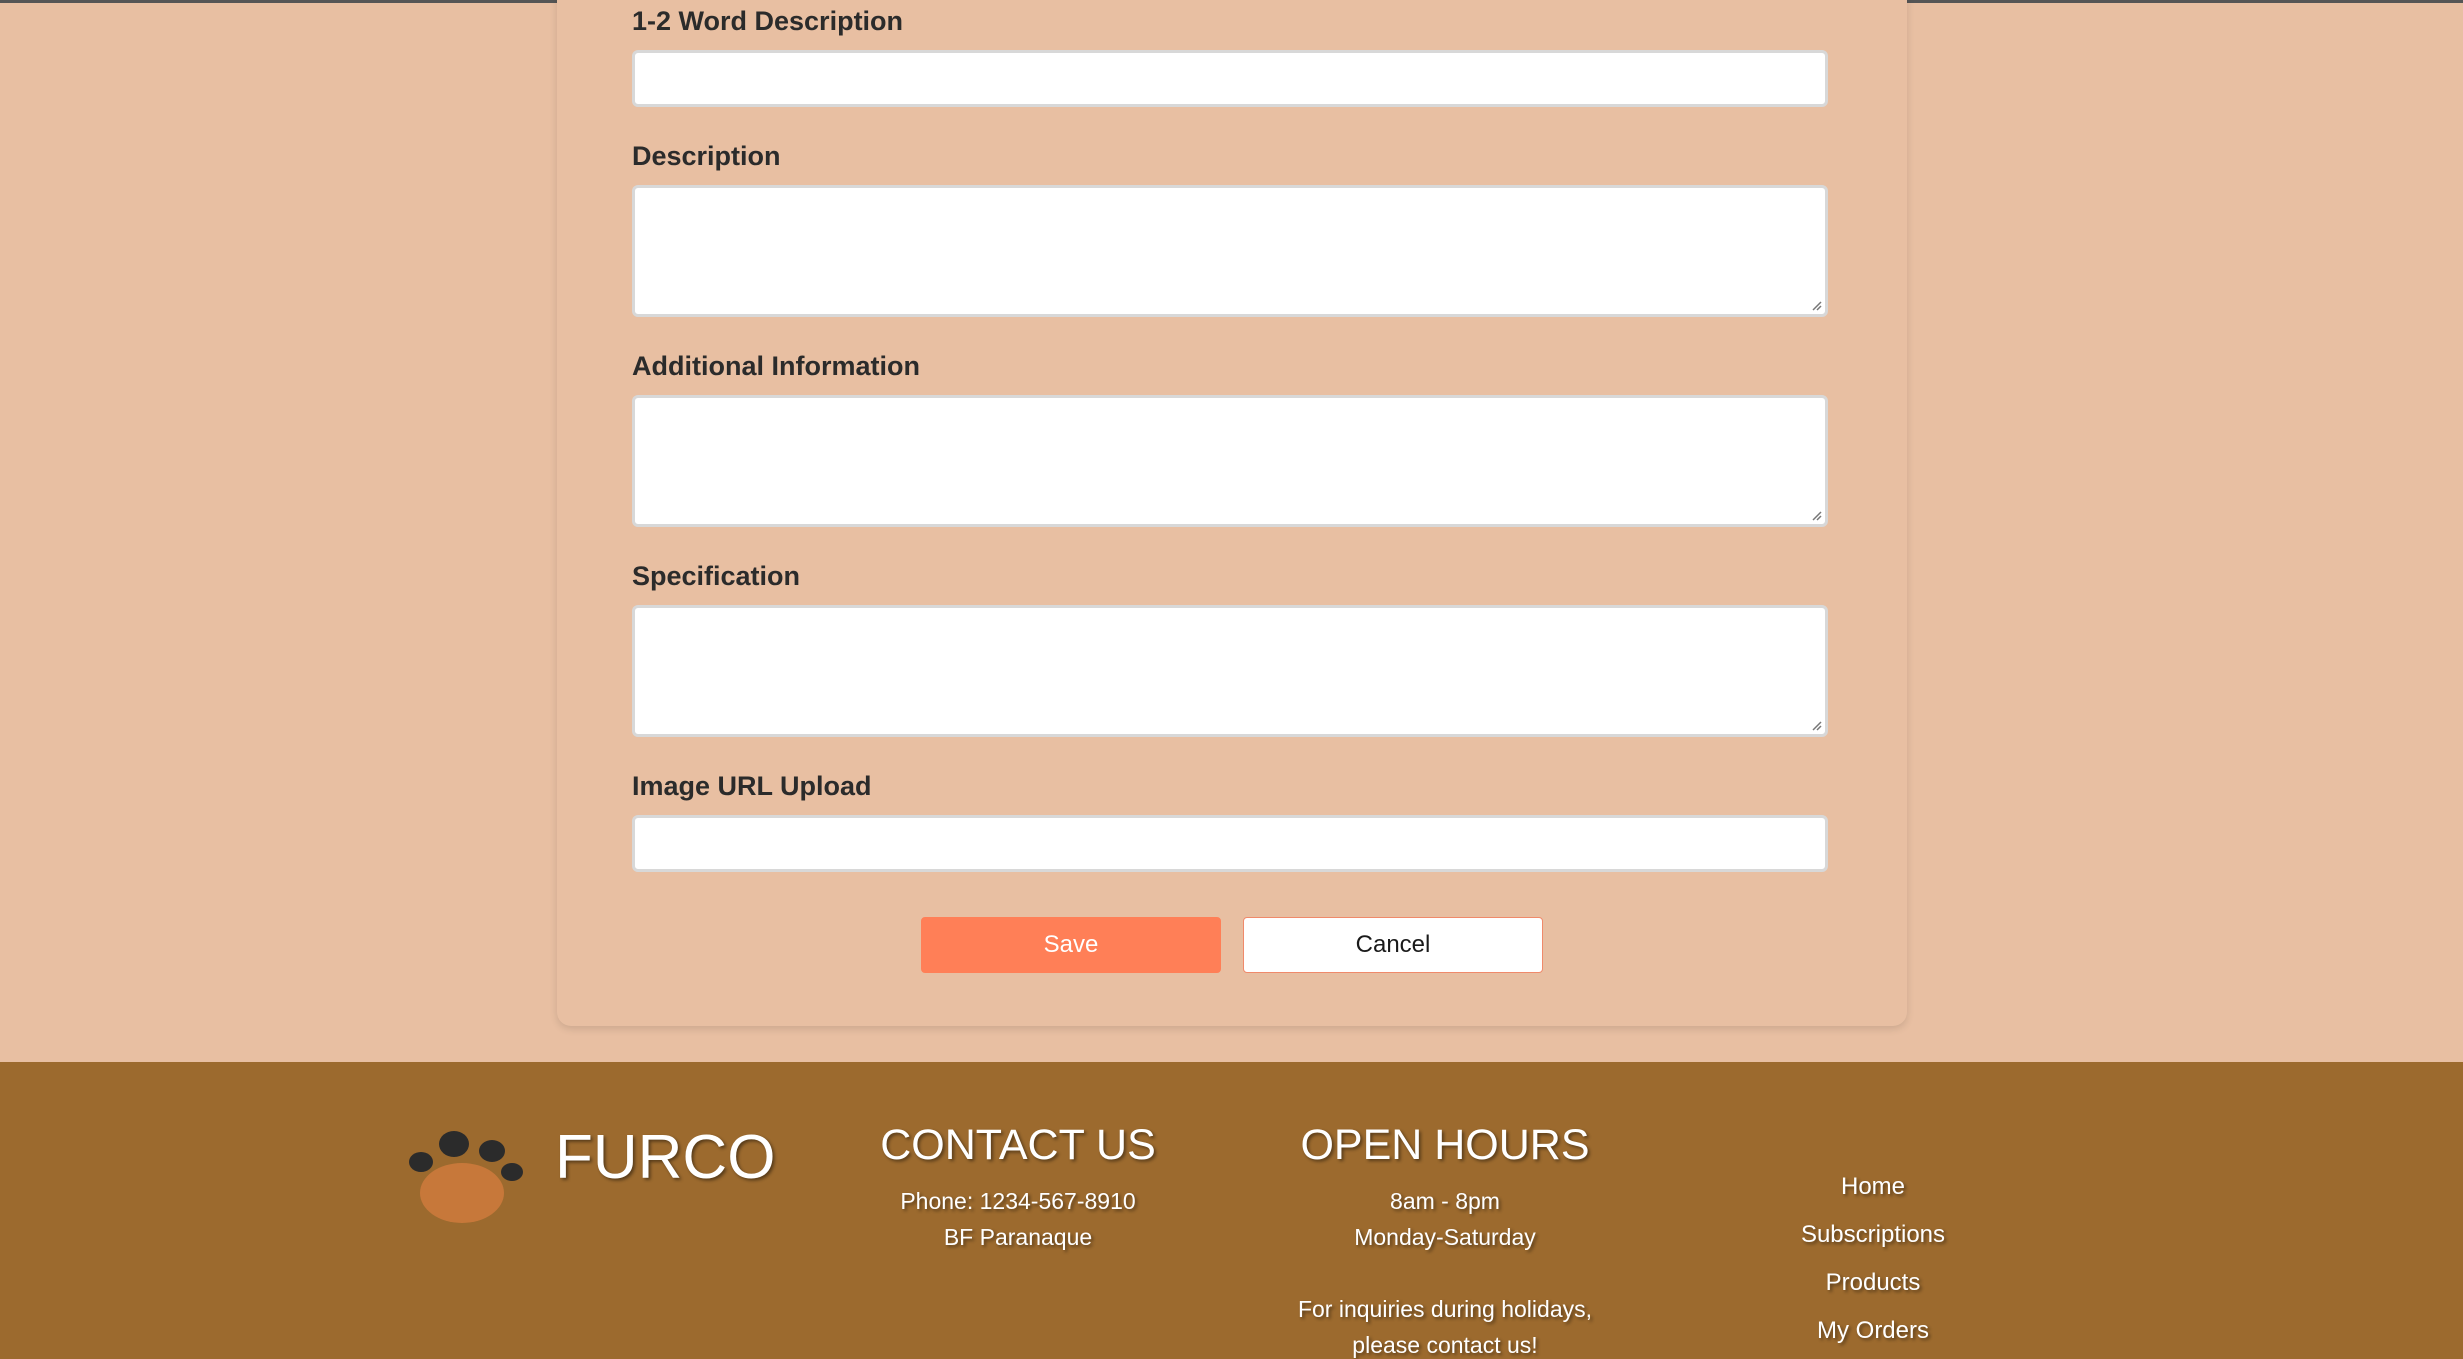 This screenshot has height=1359, width=2463. Describe the element at coordinates (1071, 945) in the screenshot. I see `save-button: Save` at that location.